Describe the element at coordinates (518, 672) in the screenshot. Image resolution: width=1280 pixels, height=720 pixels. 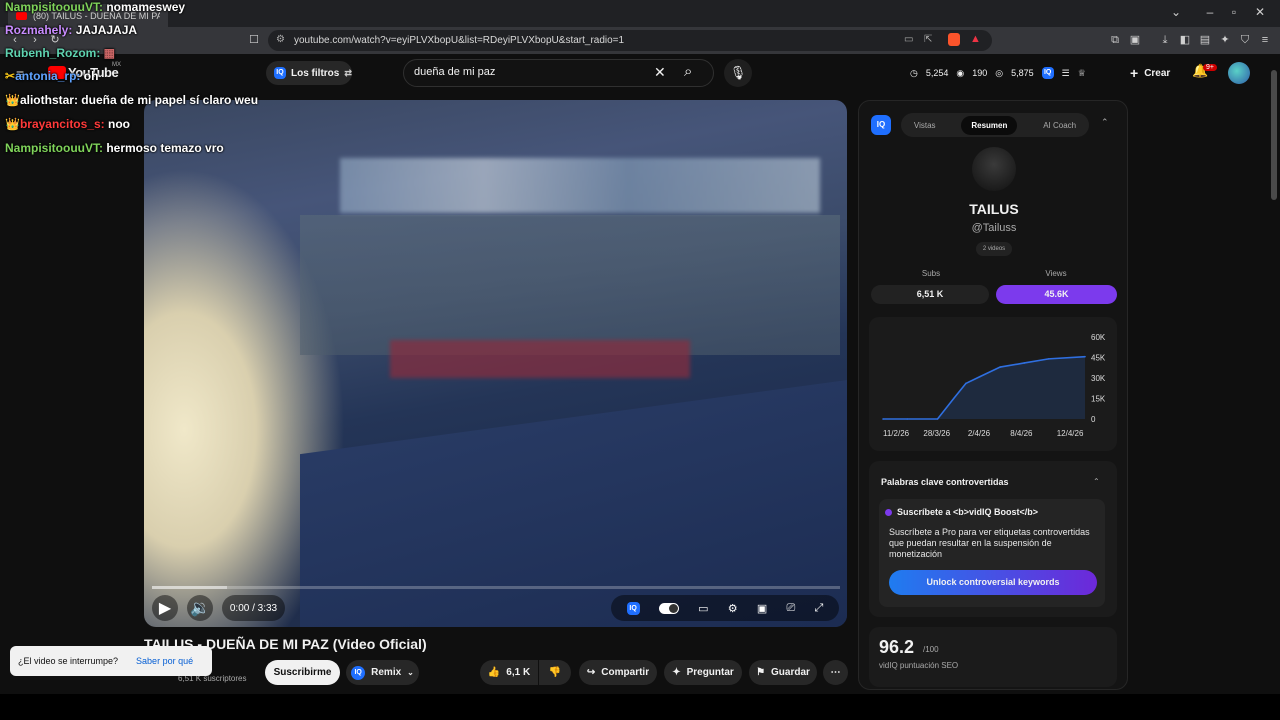
I see `like-count: 6,1 K` at that location.